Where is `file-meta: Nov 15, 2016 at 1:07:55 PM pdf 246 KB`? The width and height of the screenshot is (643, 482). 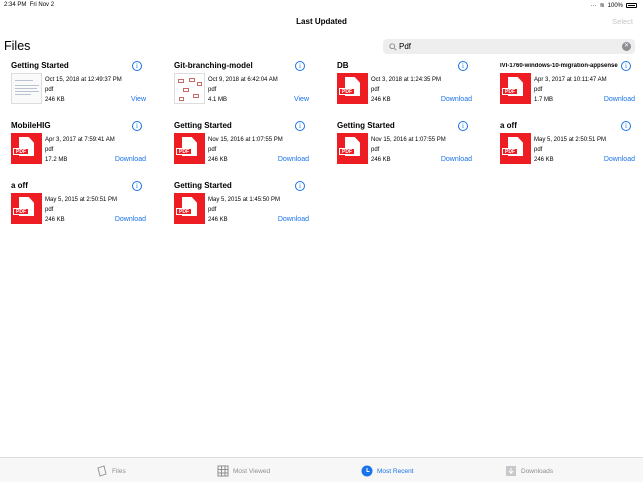
file-meta: Nov 15, 2016 at 1:07:55 PM pdf 246 KB is located at coordinates (245, 150).